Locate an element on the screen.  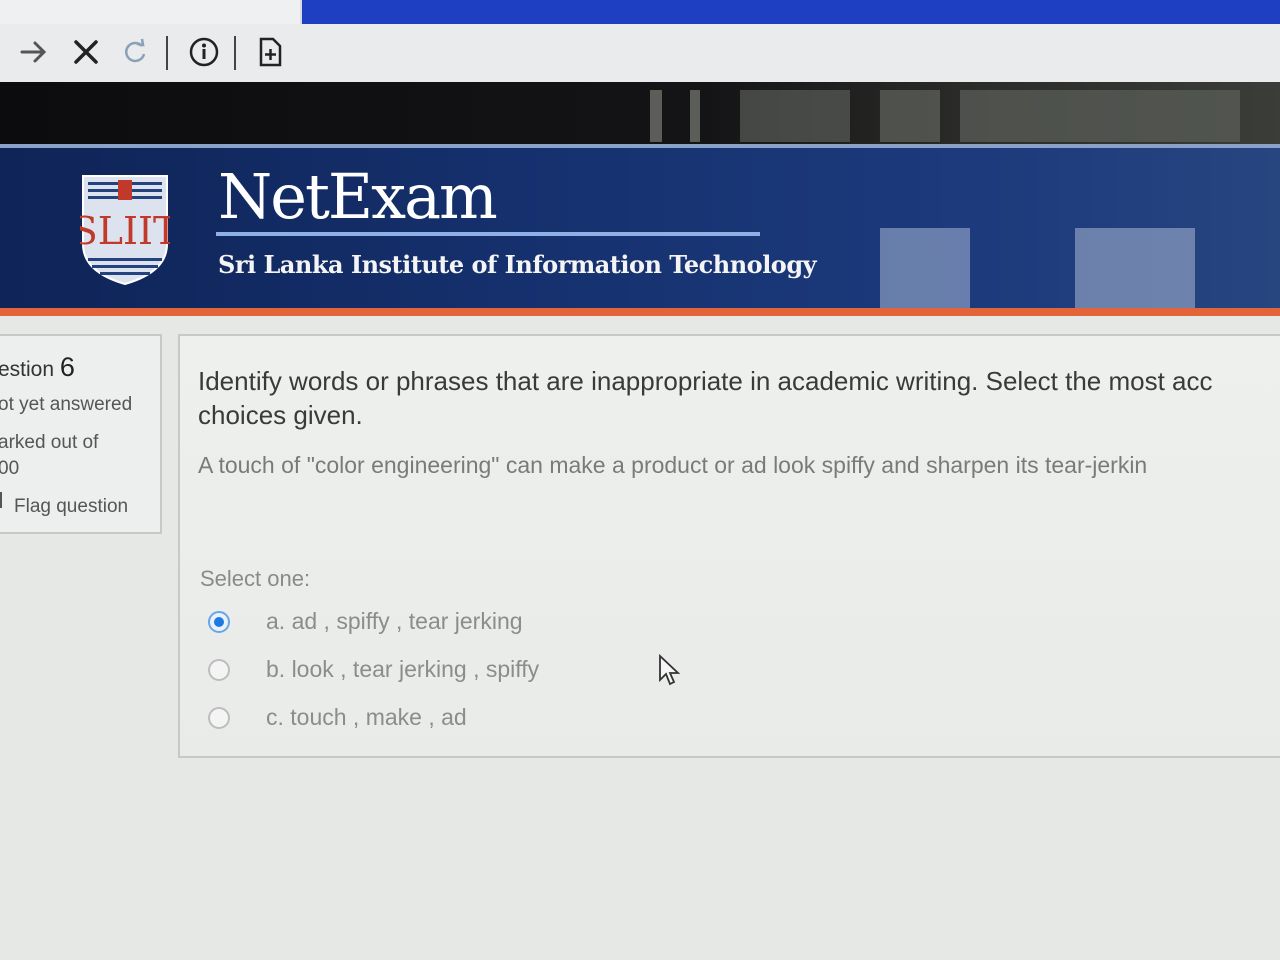
flag-question-link: Flag question is located at coordinates (64, 505).